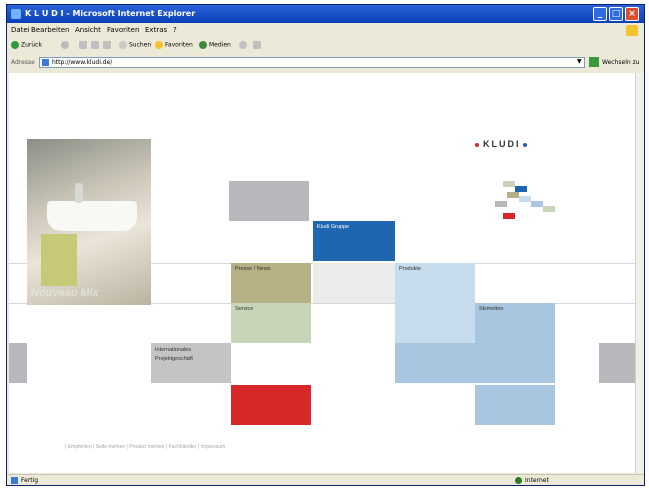  I want to click on status-text: Fertig, so click(30, 480).